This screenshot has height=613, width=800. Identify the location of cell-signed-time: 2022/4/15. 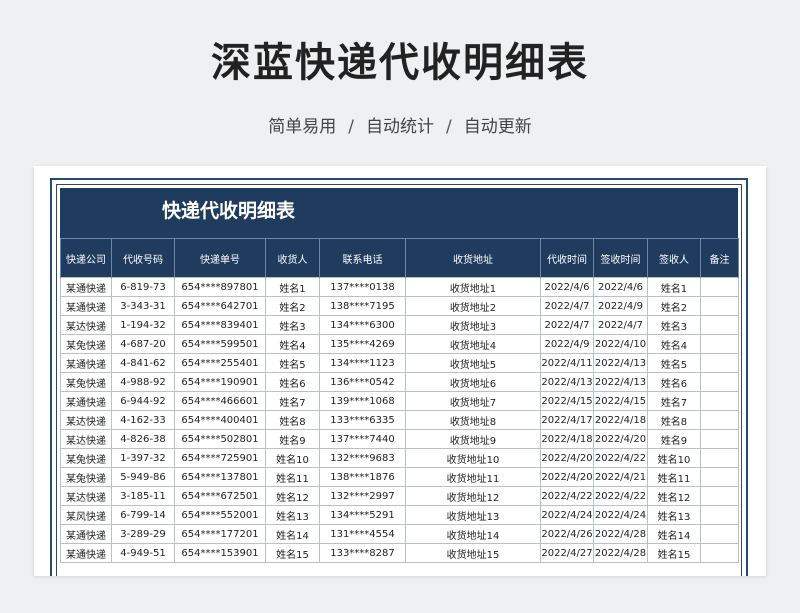
(620, 401).